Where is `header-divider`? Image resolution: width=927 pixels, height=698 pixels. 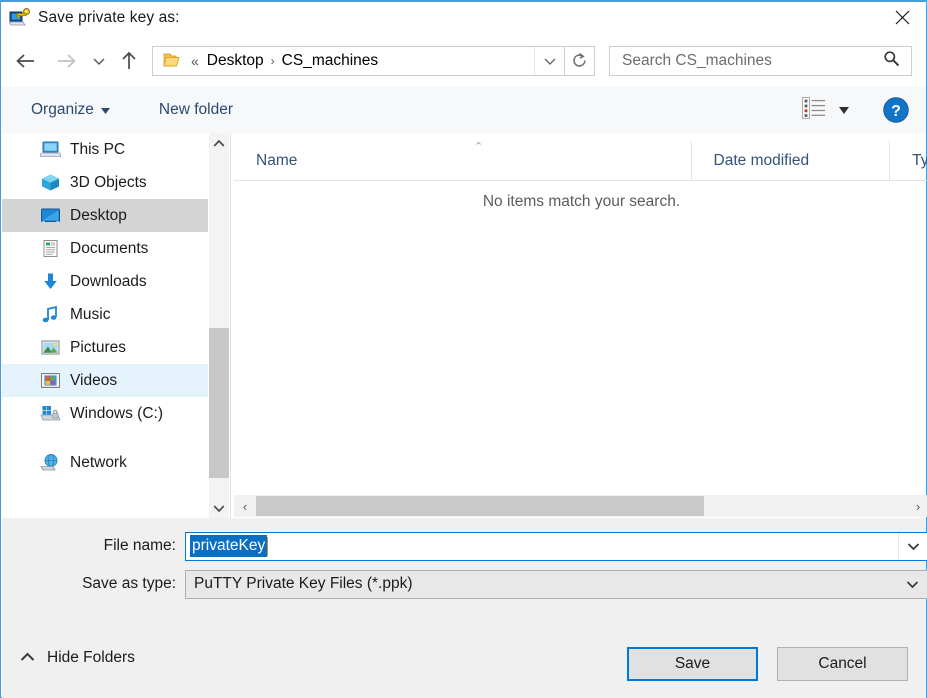
header-divider is located at coordinates (580, 180).